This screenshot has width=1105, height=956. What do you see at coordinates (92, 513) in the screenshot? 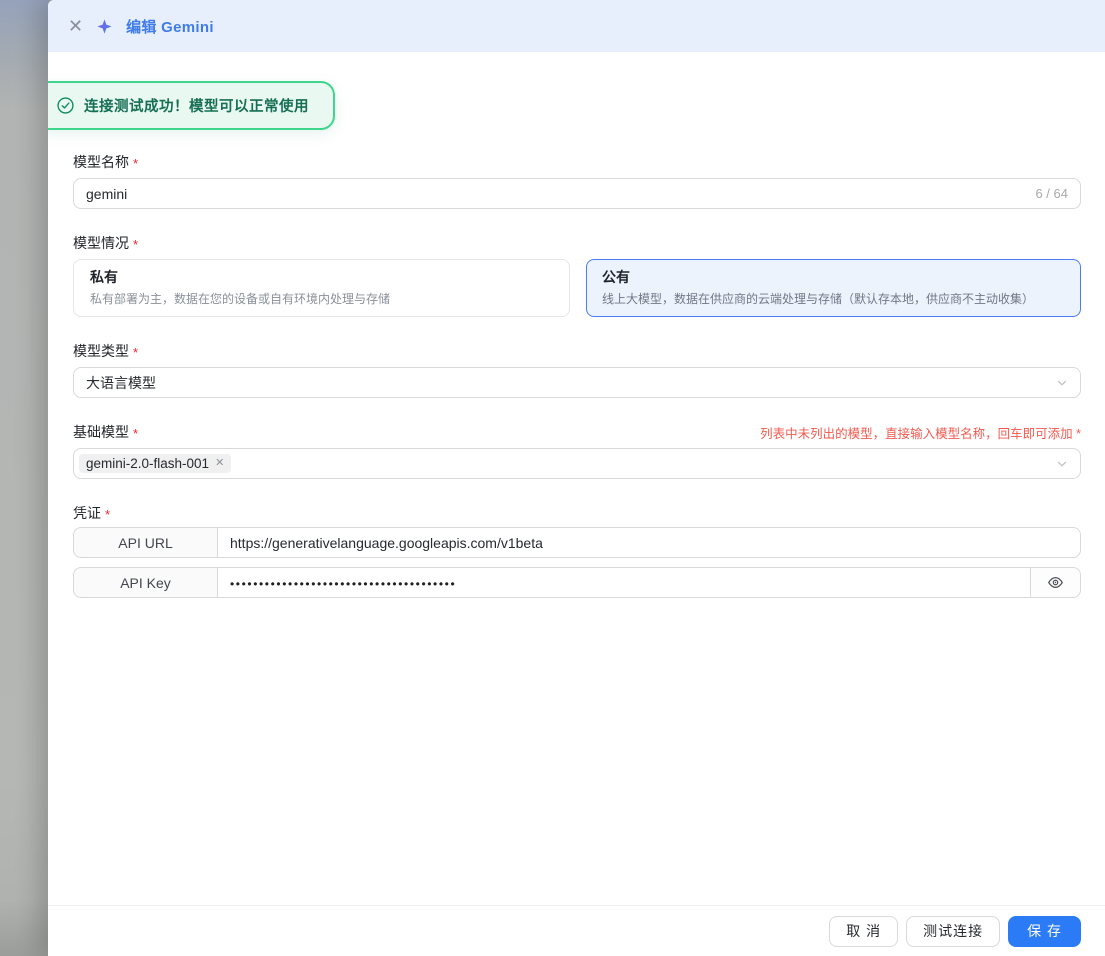
I see `credentials-label: 凭证 *` at bounding box center [92, 513].